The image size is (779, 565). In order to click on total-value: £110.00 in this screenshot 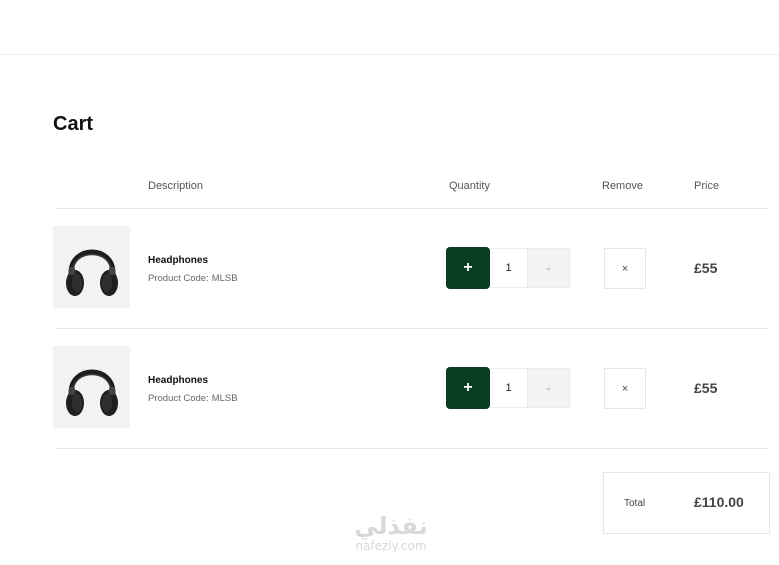, I will do `click(719, 502)`.